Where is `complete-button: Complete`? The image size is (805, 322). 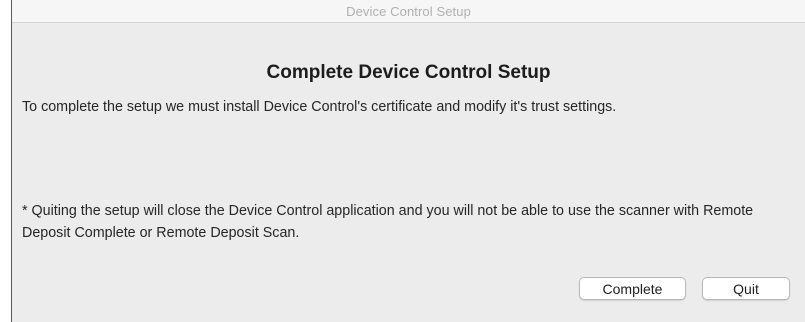 complete-button: Complete is located at coordinates (632, 288).